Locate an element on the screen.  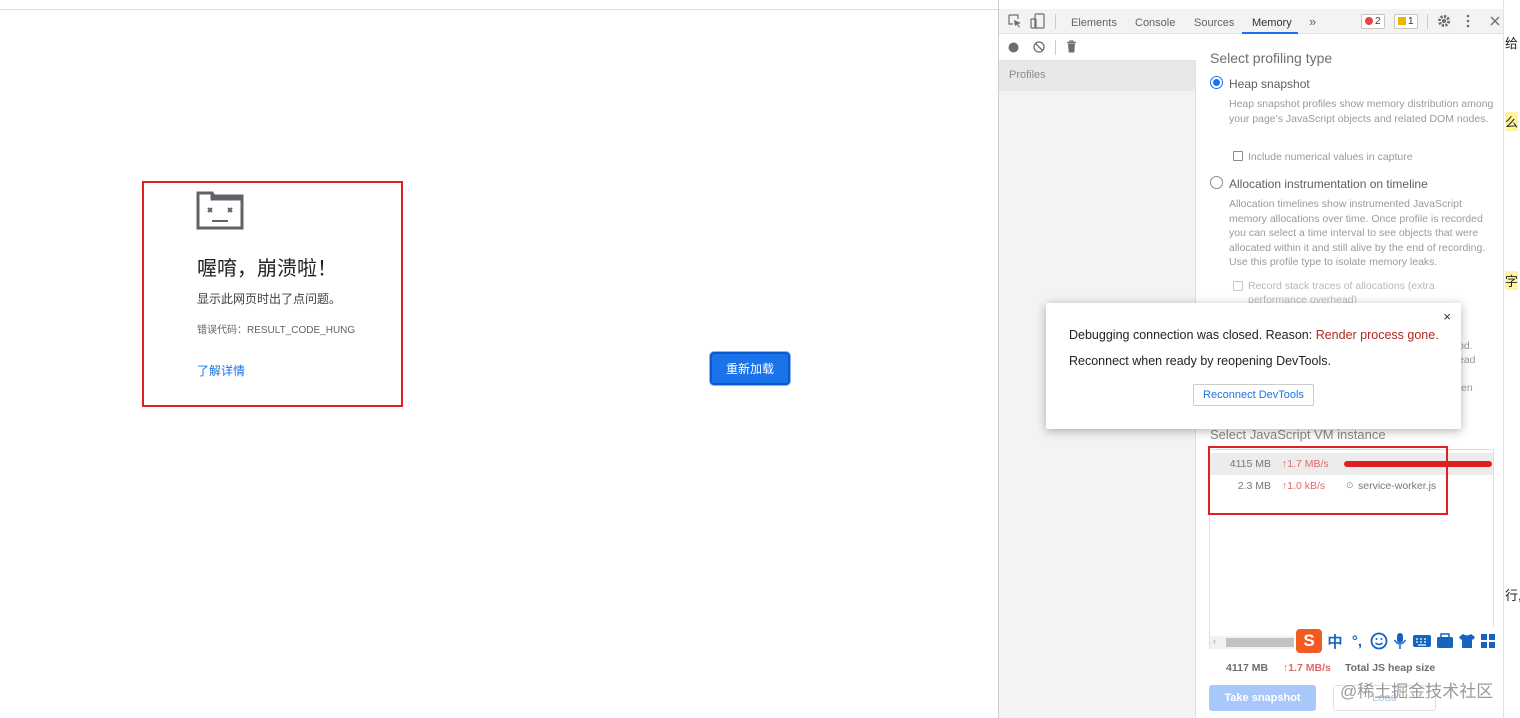
error-count-badge: 2 is located at coordinates (1373, 21).